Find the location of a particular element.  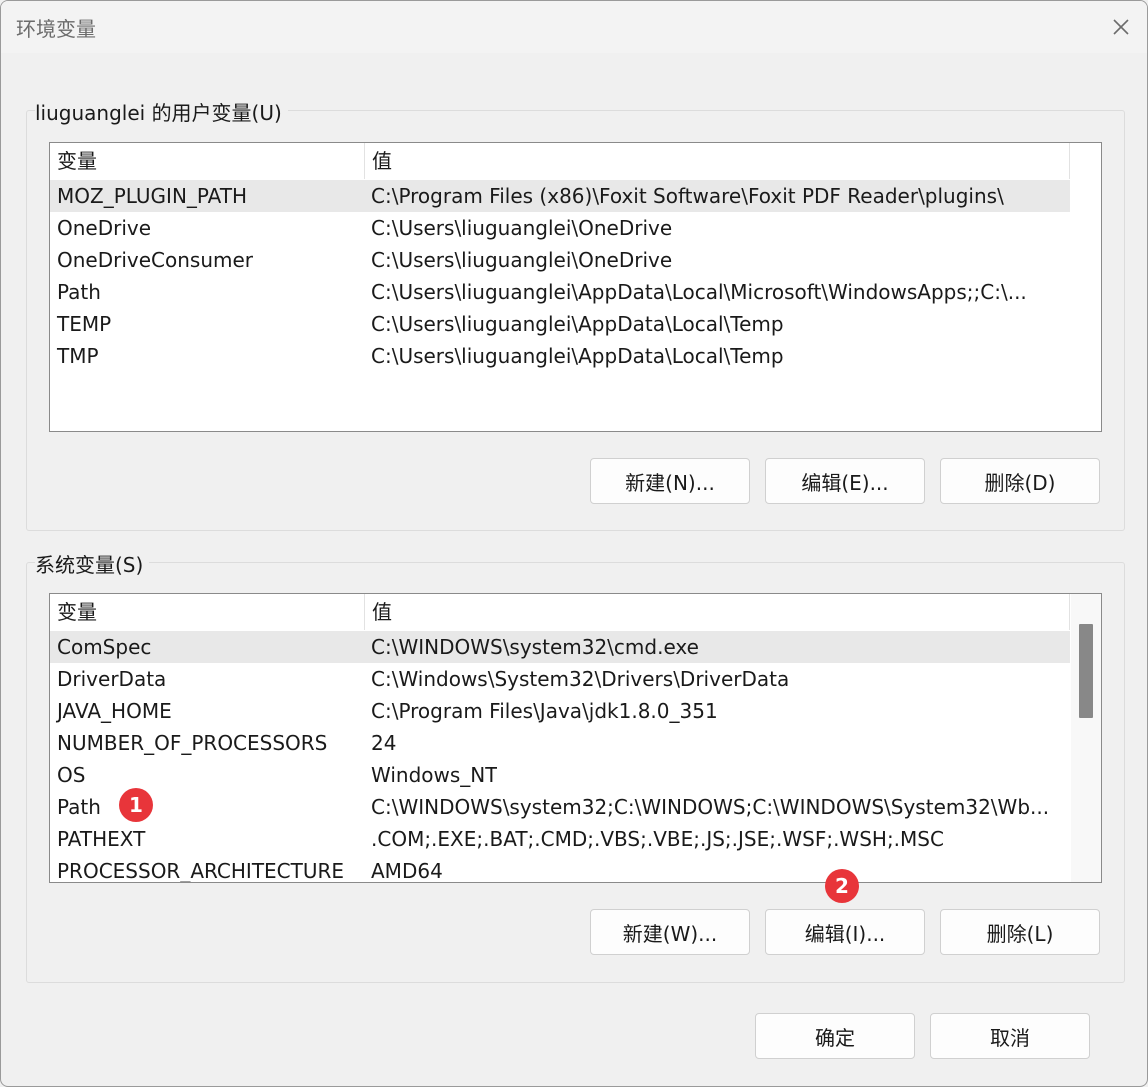

system-delete-button: 删除(L) is located at coordinates (1020, 932).